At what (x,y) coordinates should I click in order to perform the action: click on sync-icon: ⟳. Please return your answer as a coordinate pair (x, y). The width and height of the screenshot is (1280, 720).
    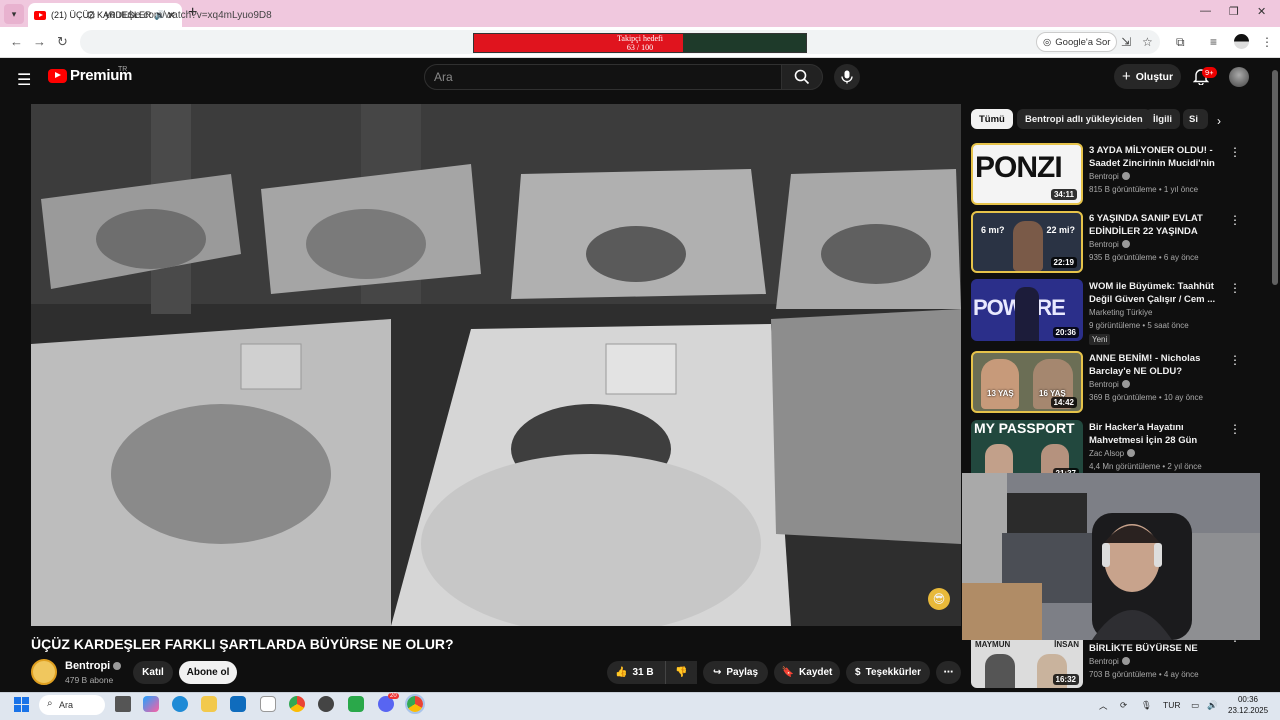
    Looking at the image, I should click on (1123, 705).